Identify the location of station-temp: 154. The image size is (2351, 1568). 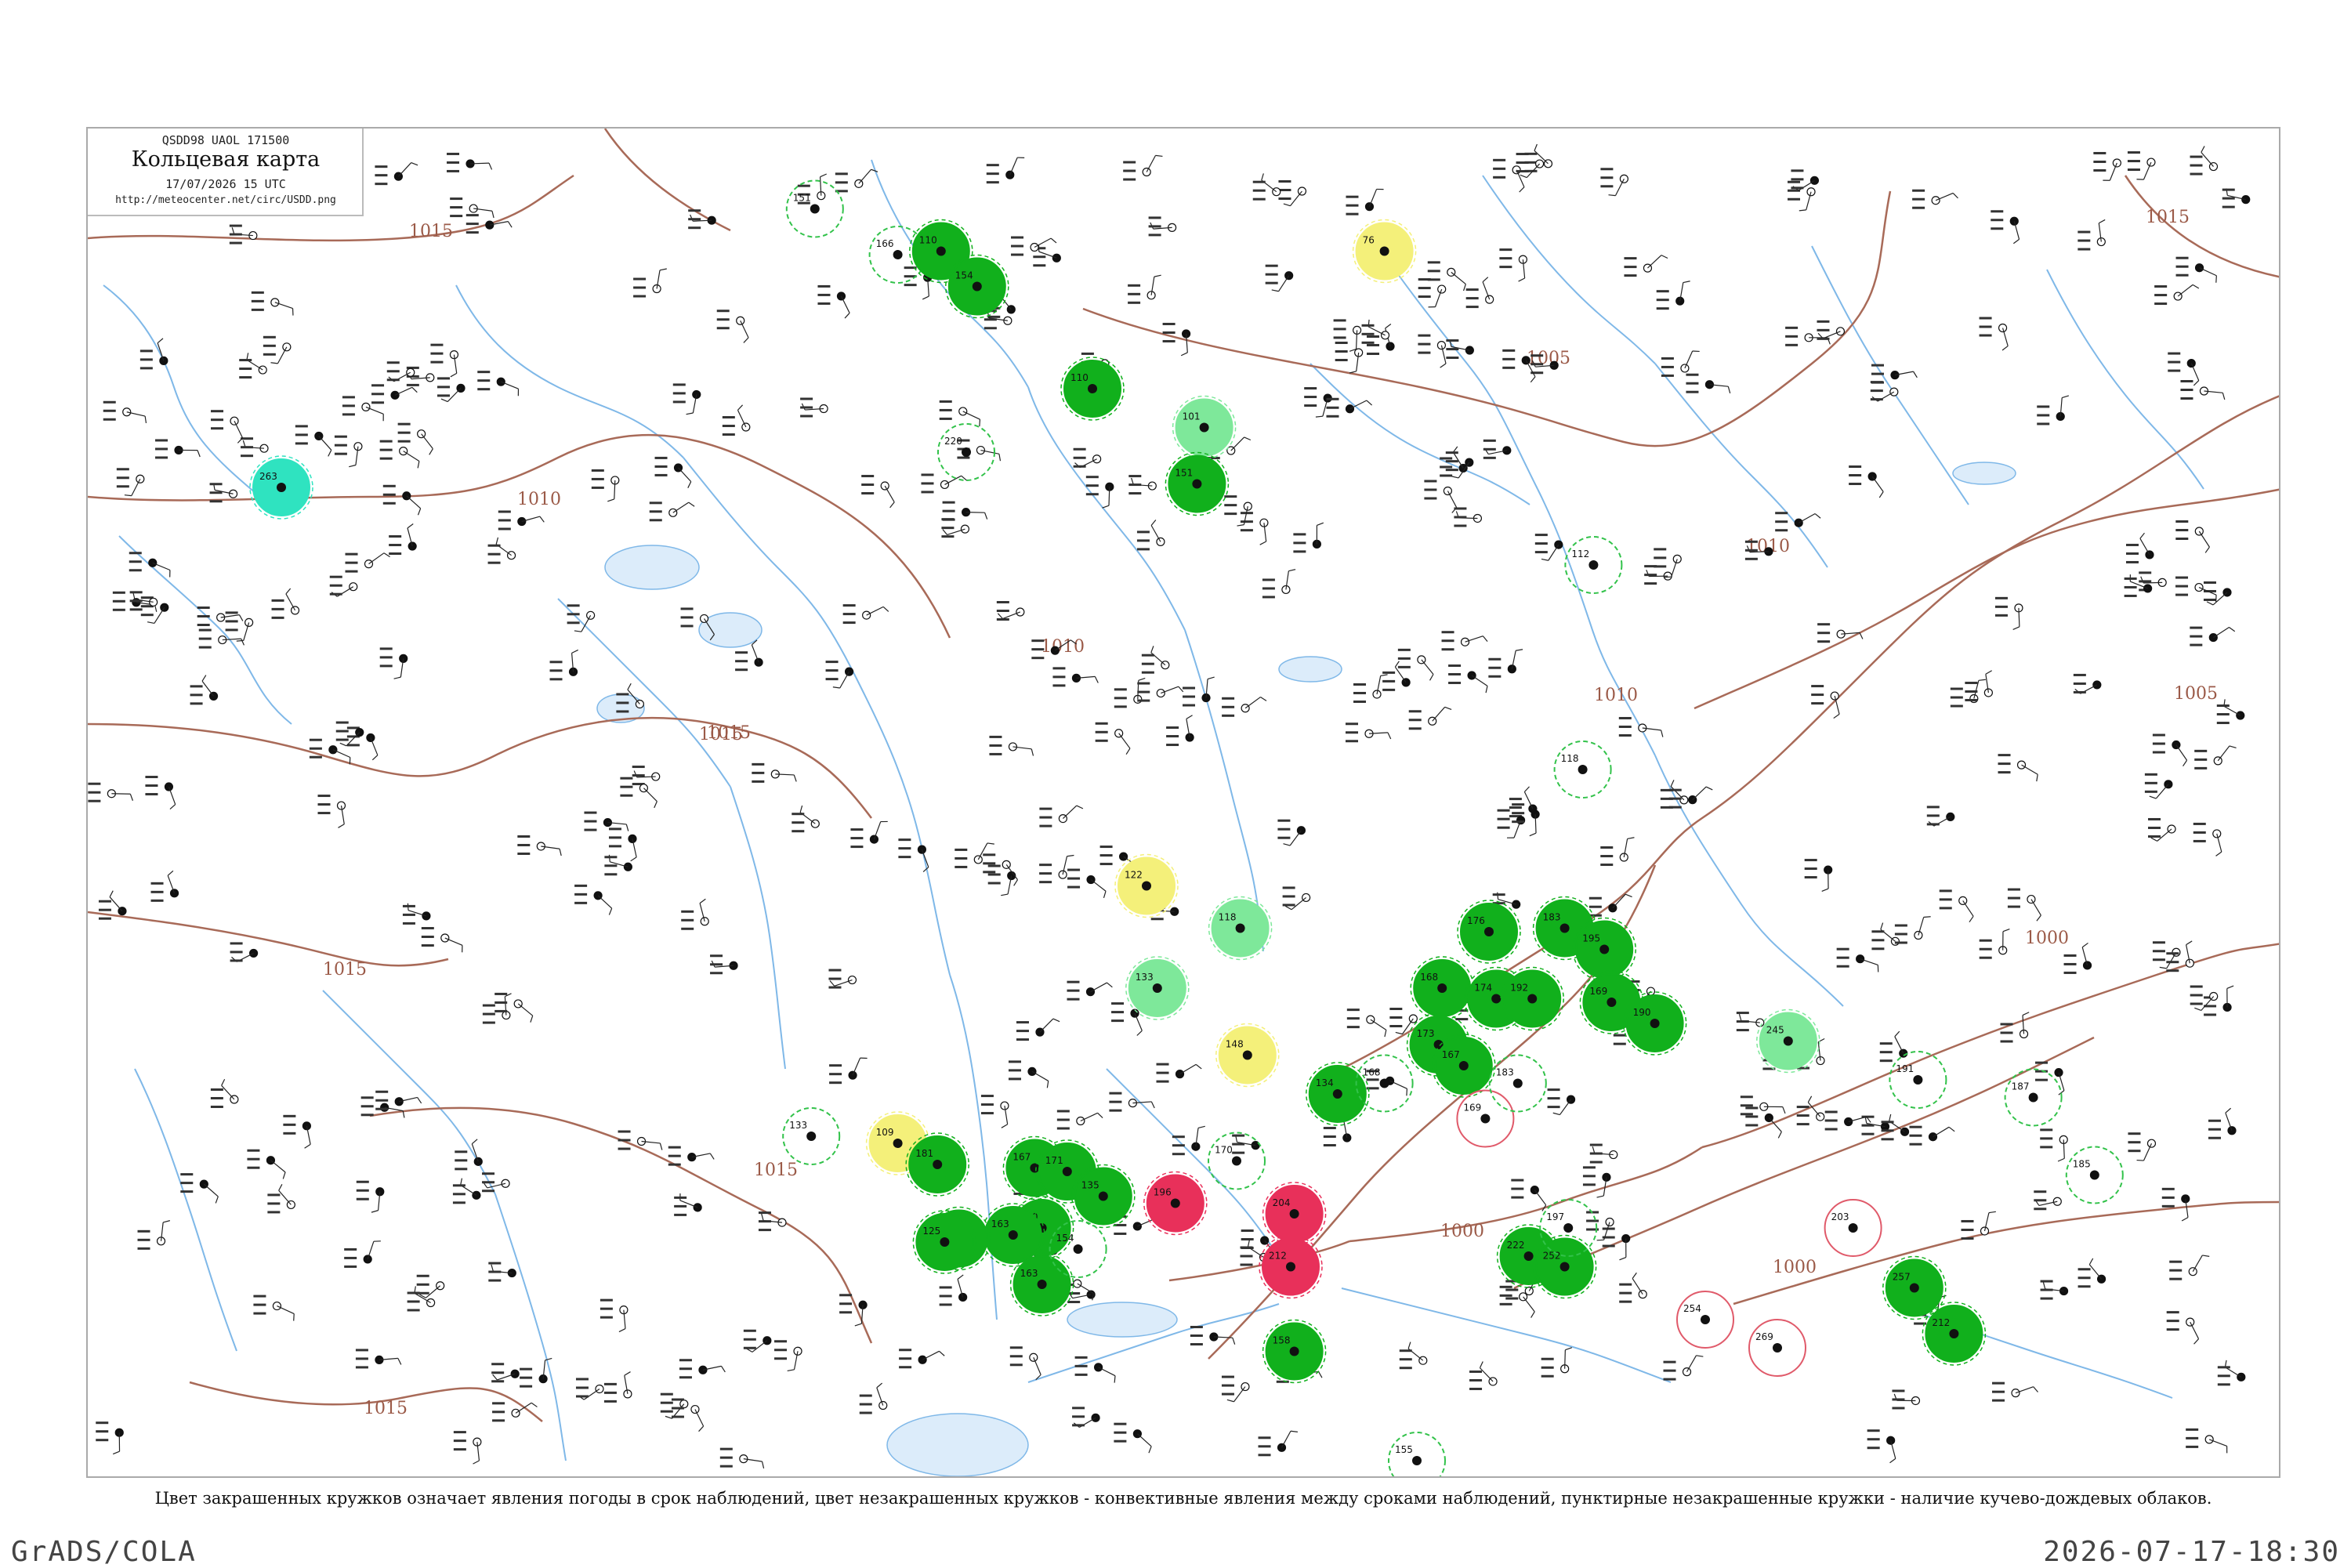
(964, 275).